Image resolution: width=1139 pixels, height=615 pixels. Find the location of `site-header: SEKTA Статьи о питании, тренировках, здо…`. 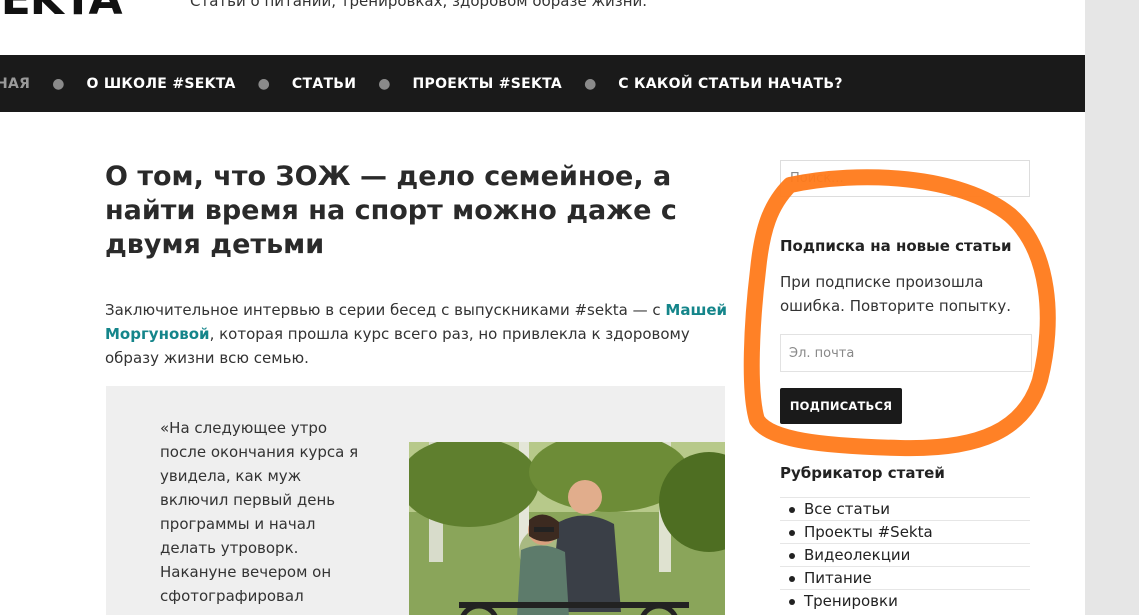

site-header: SEKTA Статьи о питании, тренировках, здо… is located at coordinates (542, 27).